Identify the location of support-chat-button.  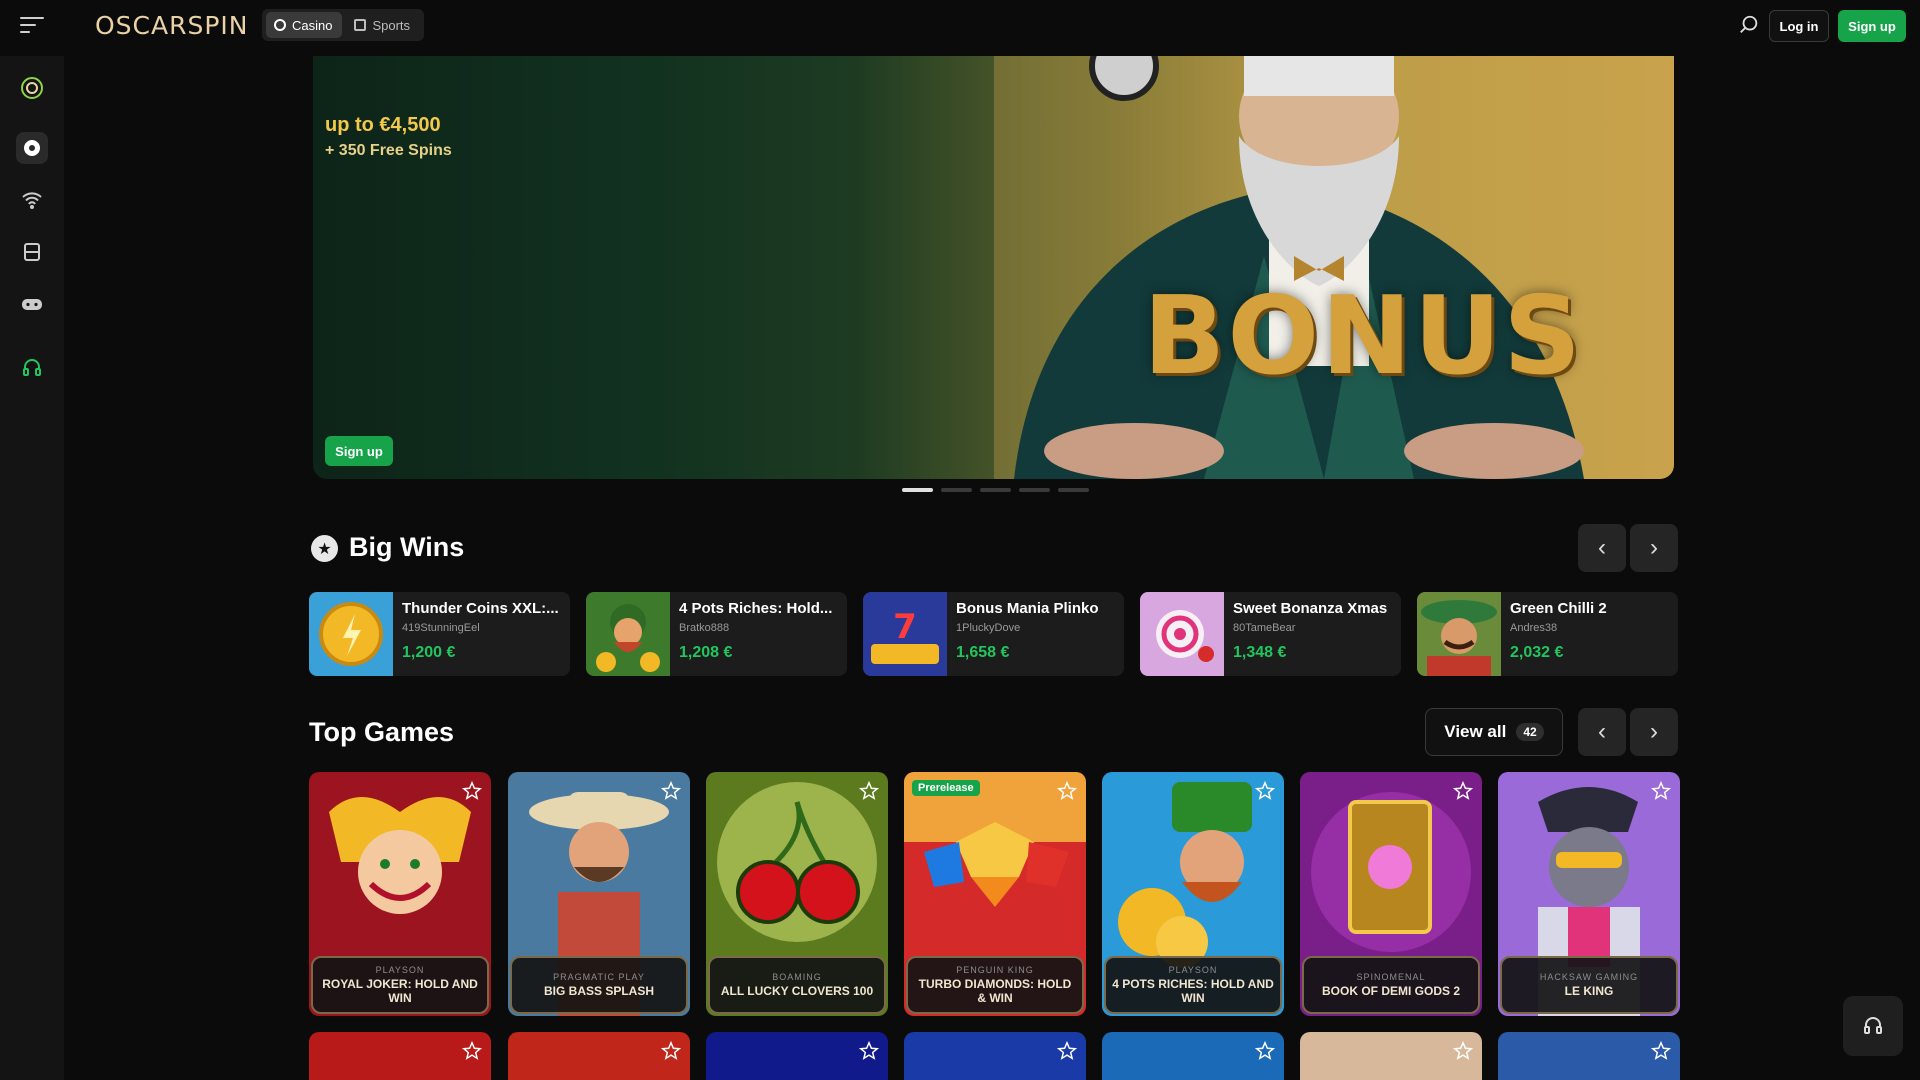
(1873, 1026).